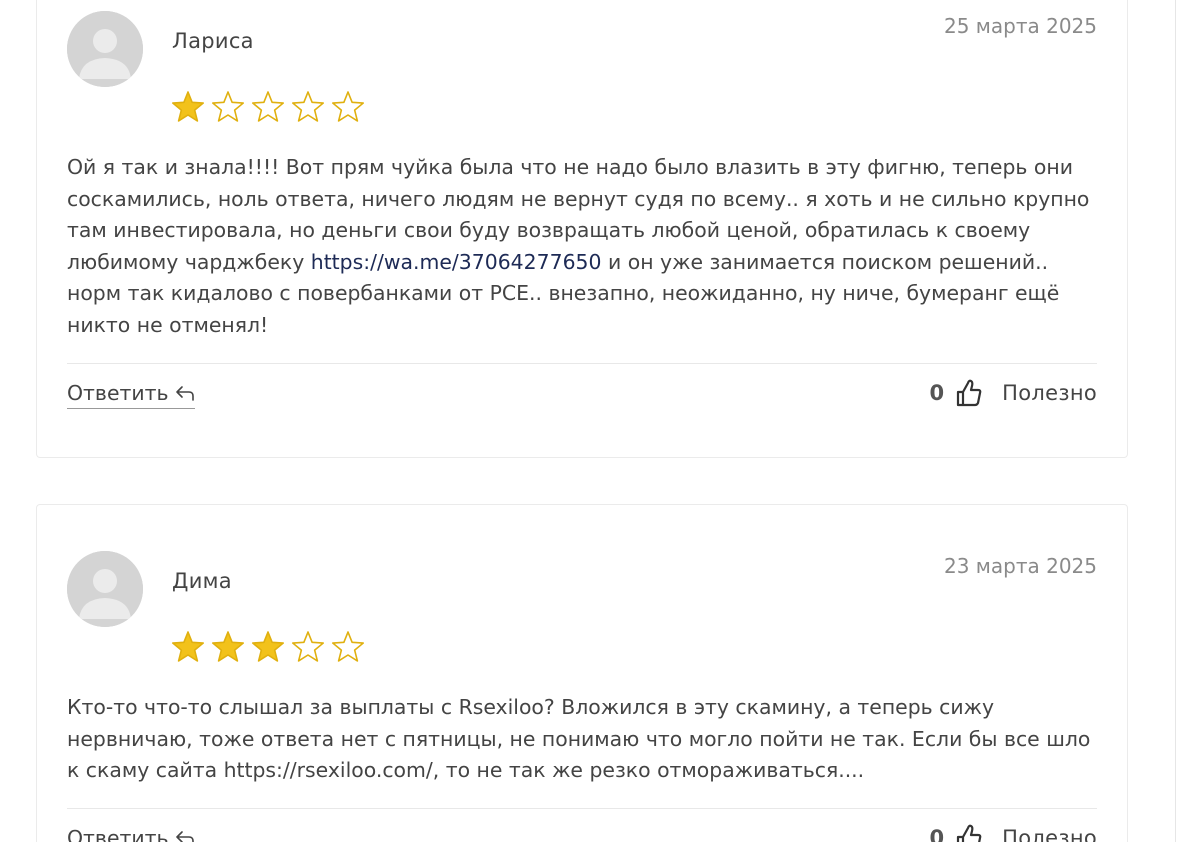 The width and height of the screenshot is (1192, 842). I want to click on review-link: https://wa.me/37064277650, so click(456, 262).